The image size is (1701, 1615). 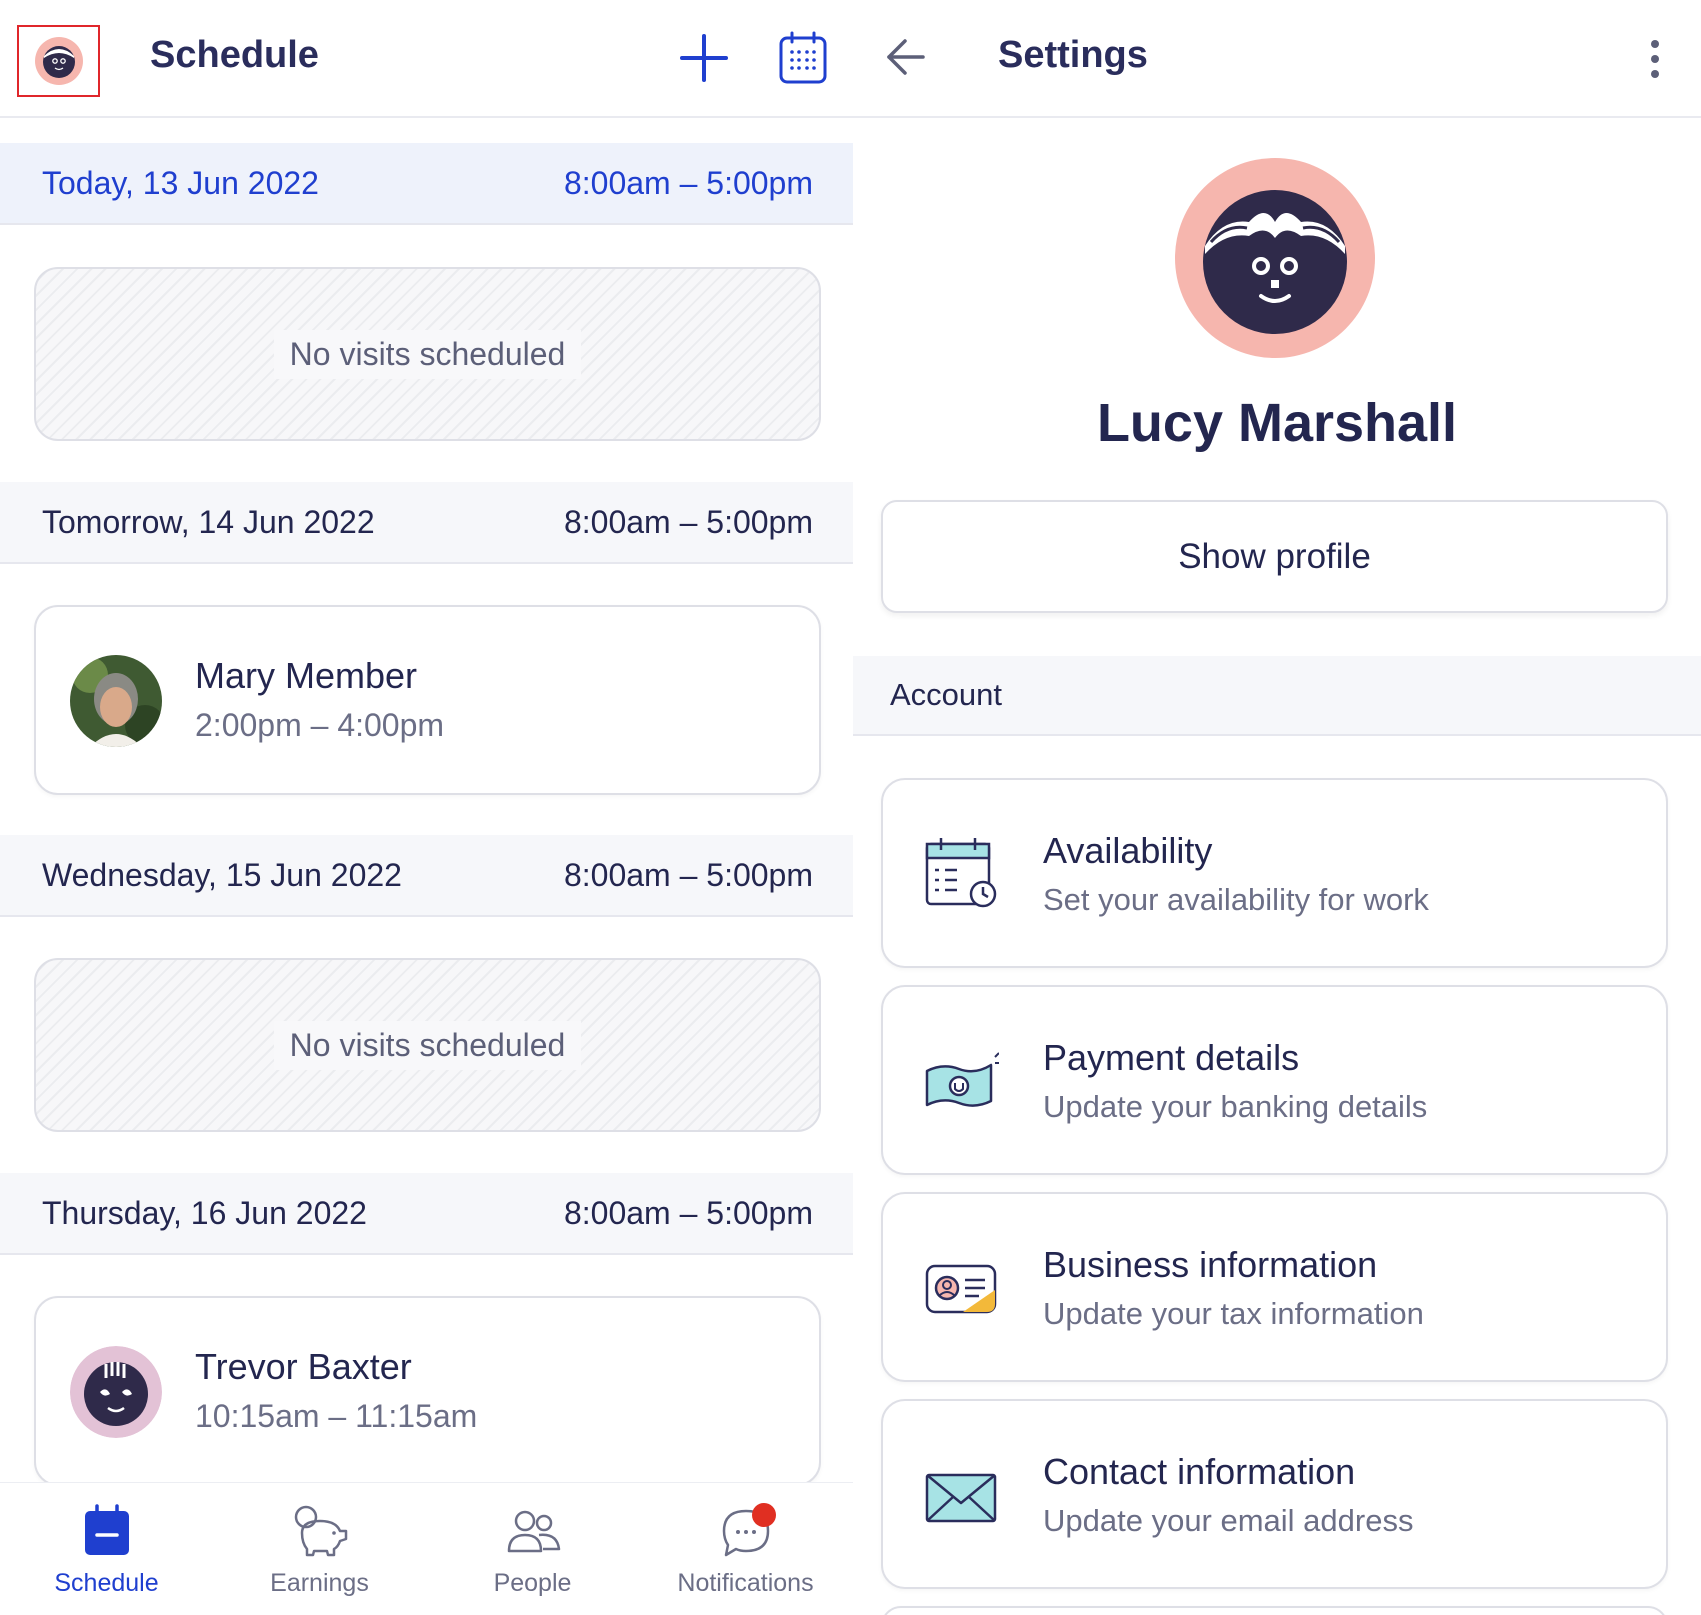 I want to click on profile-name: Lucy Marshall, so click(x=1277, y=423).